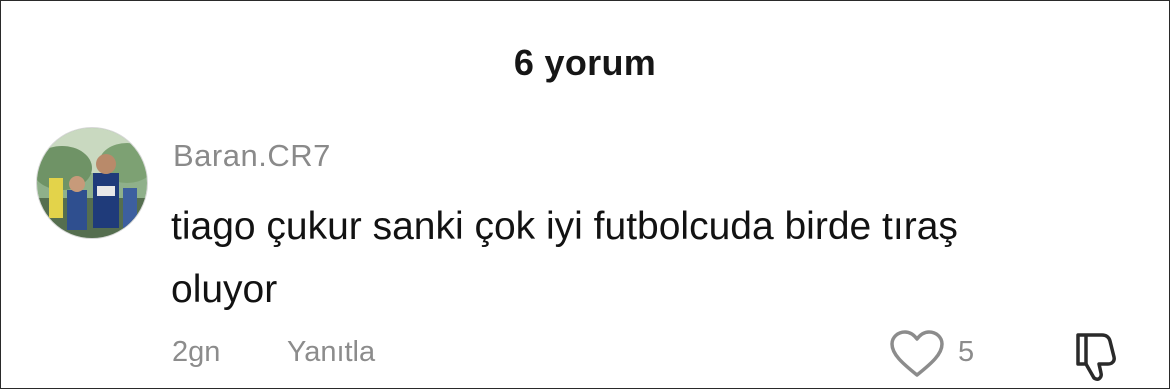  What do you see at coordinates (966, 352) in the screenshot?
I see `like-count: 5` at bounding box center [966, 352].